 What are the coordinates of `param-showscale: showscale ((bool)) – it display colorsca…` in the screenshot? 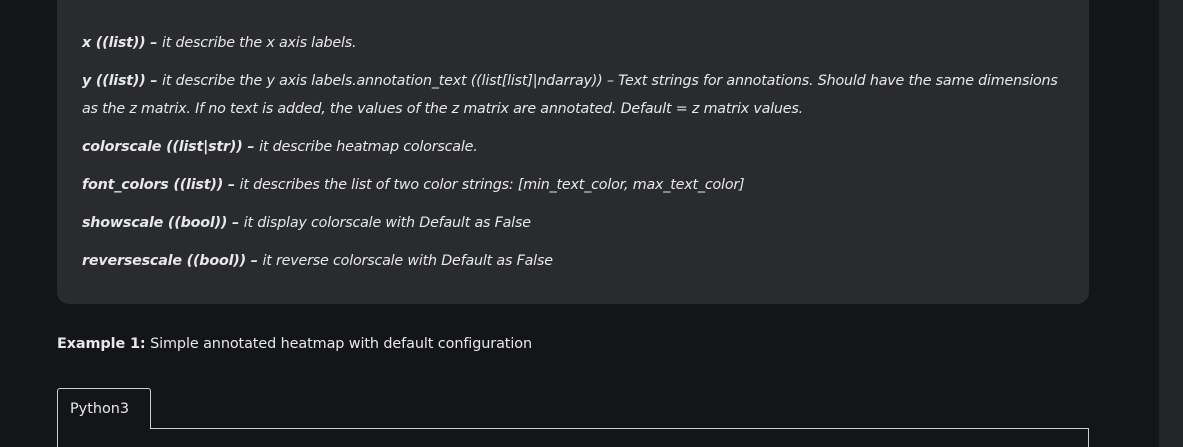 It's located at (575, 223).